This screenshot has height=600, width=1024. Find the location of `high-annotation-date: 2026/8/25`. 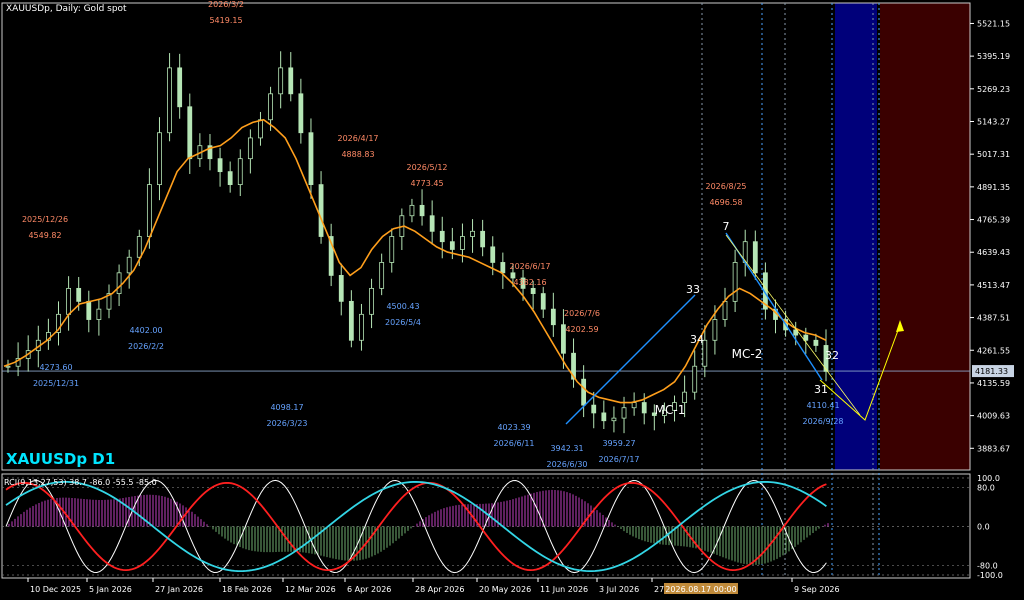

high-annotation-date: 2026/8/25 is located at coordinates (725, 186).